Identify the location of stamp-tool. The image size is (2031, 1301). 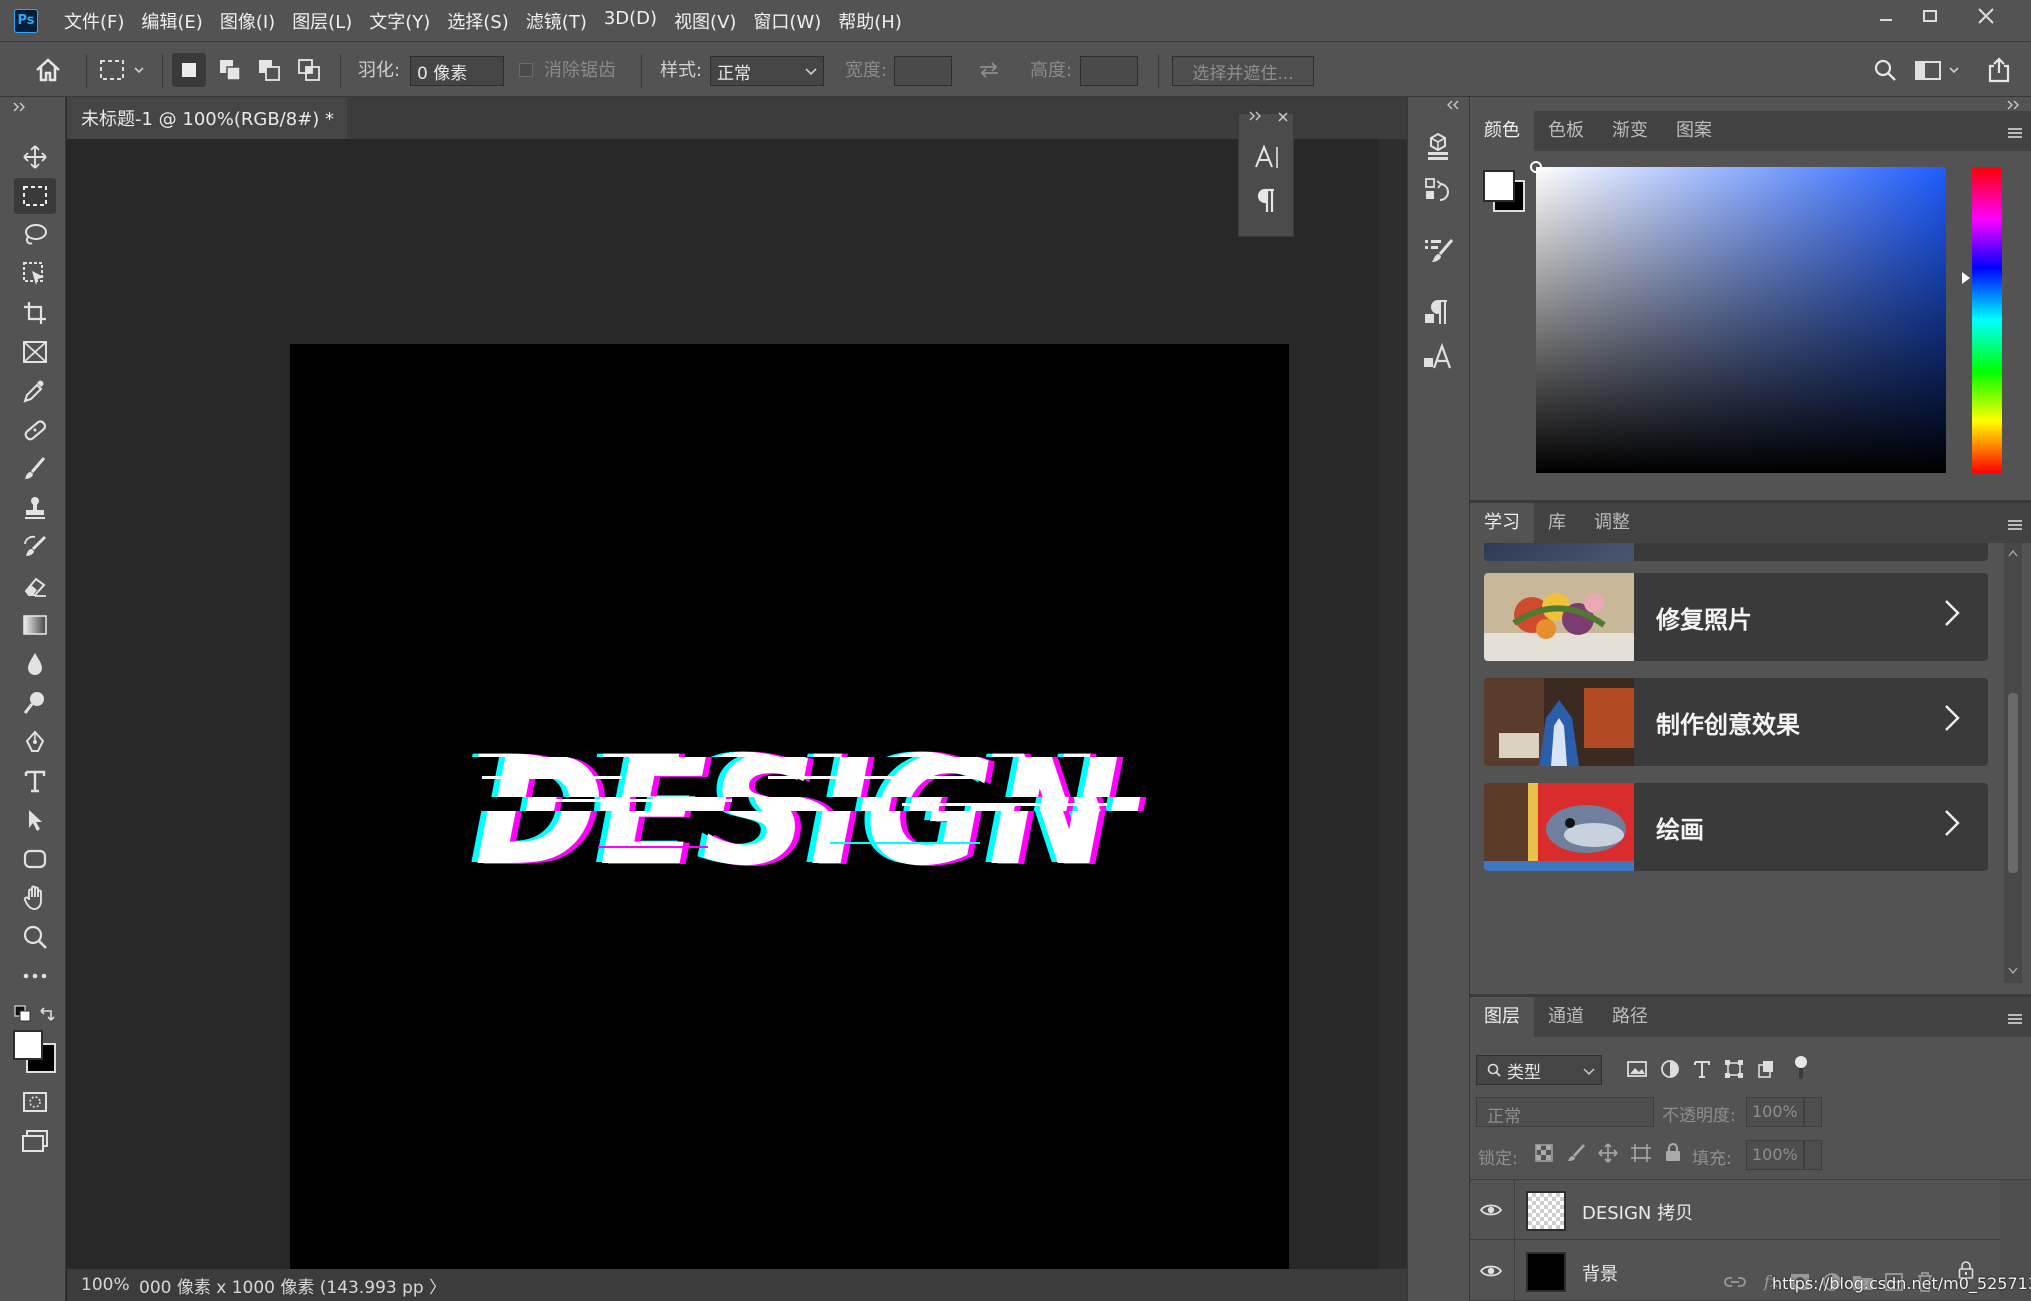
(35, 508).